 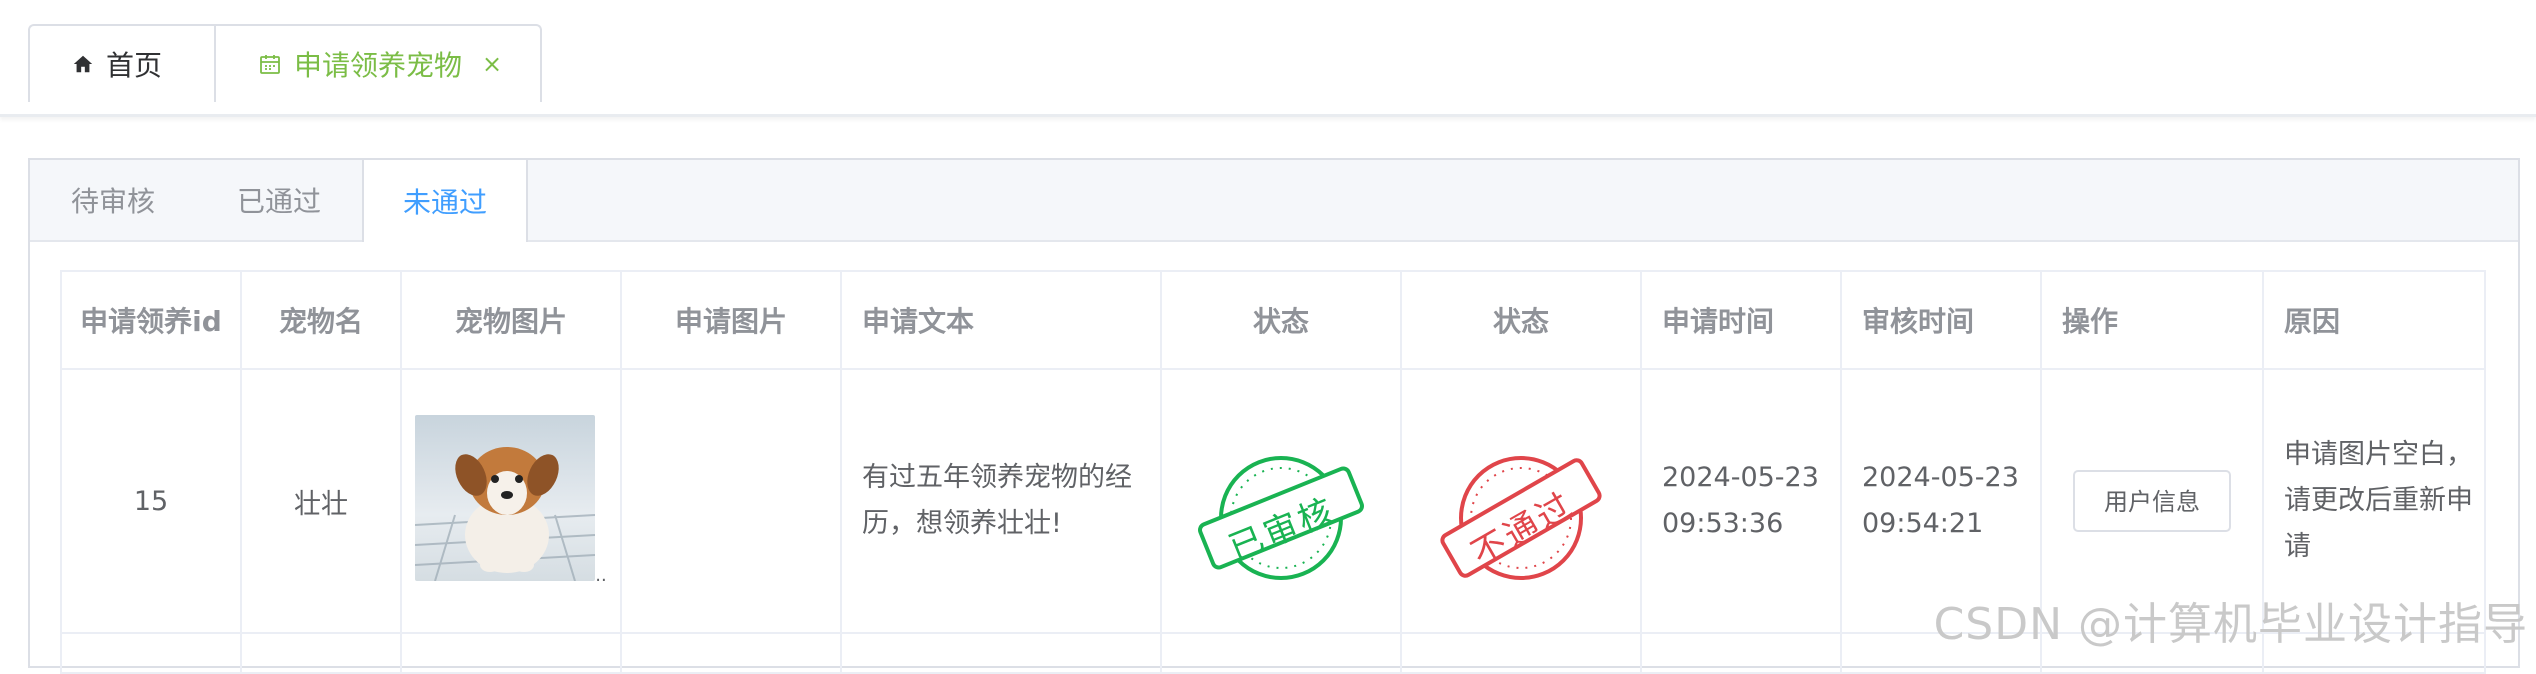 I want to click on calendar-icon, so click(x=270, y=64).